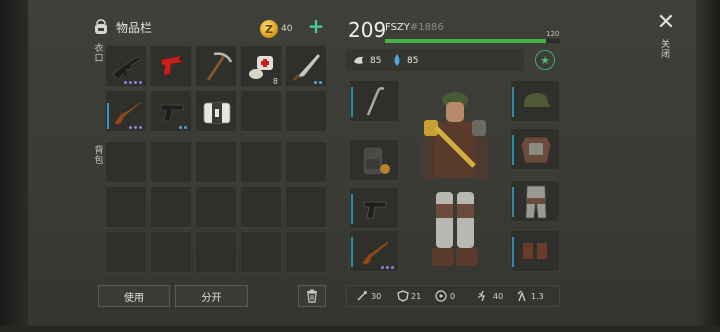  I want to click on close-button: ✕, so click(666, 23).